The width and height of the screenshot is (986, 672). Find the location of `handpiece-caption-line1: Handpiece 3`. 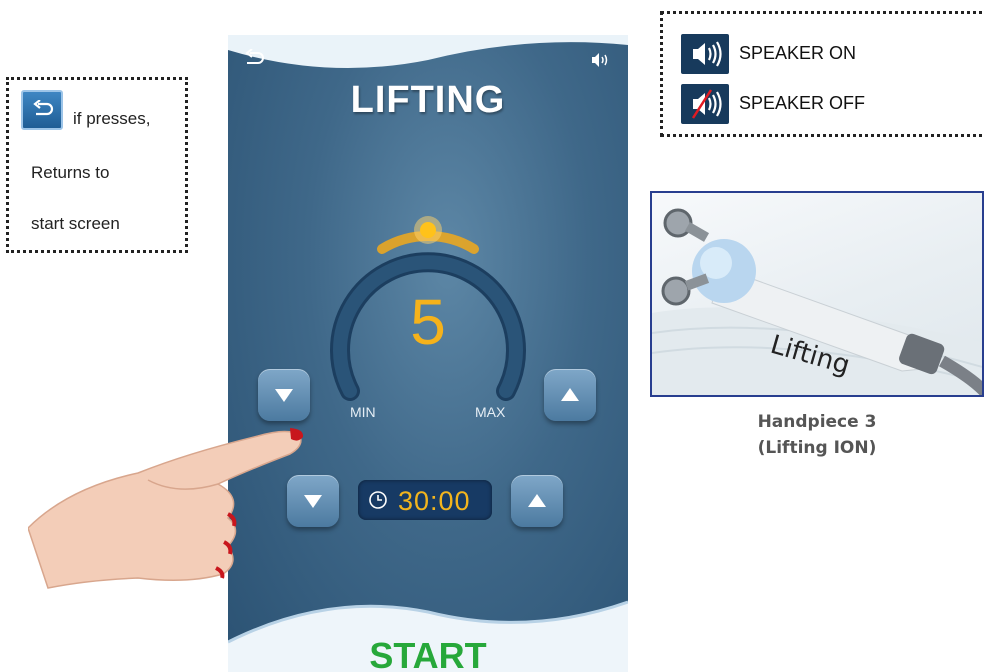

handpiece-caption-line1: Handpiece 3 is located at coordinates (817, 422).